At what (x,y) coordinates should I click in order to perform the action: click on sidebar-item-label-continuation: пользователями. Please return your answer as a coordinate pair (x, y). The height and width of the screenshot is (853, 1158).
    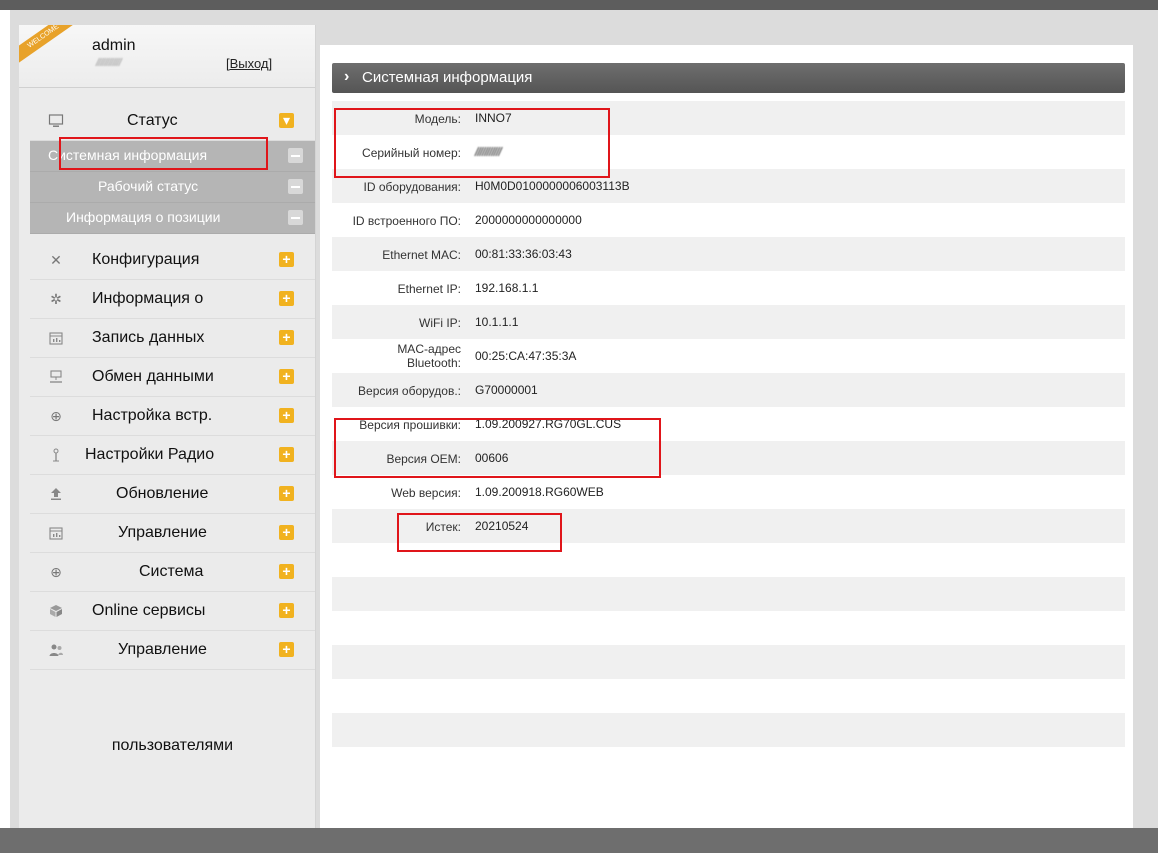
    Looking at the image, I should click on (172, 745).